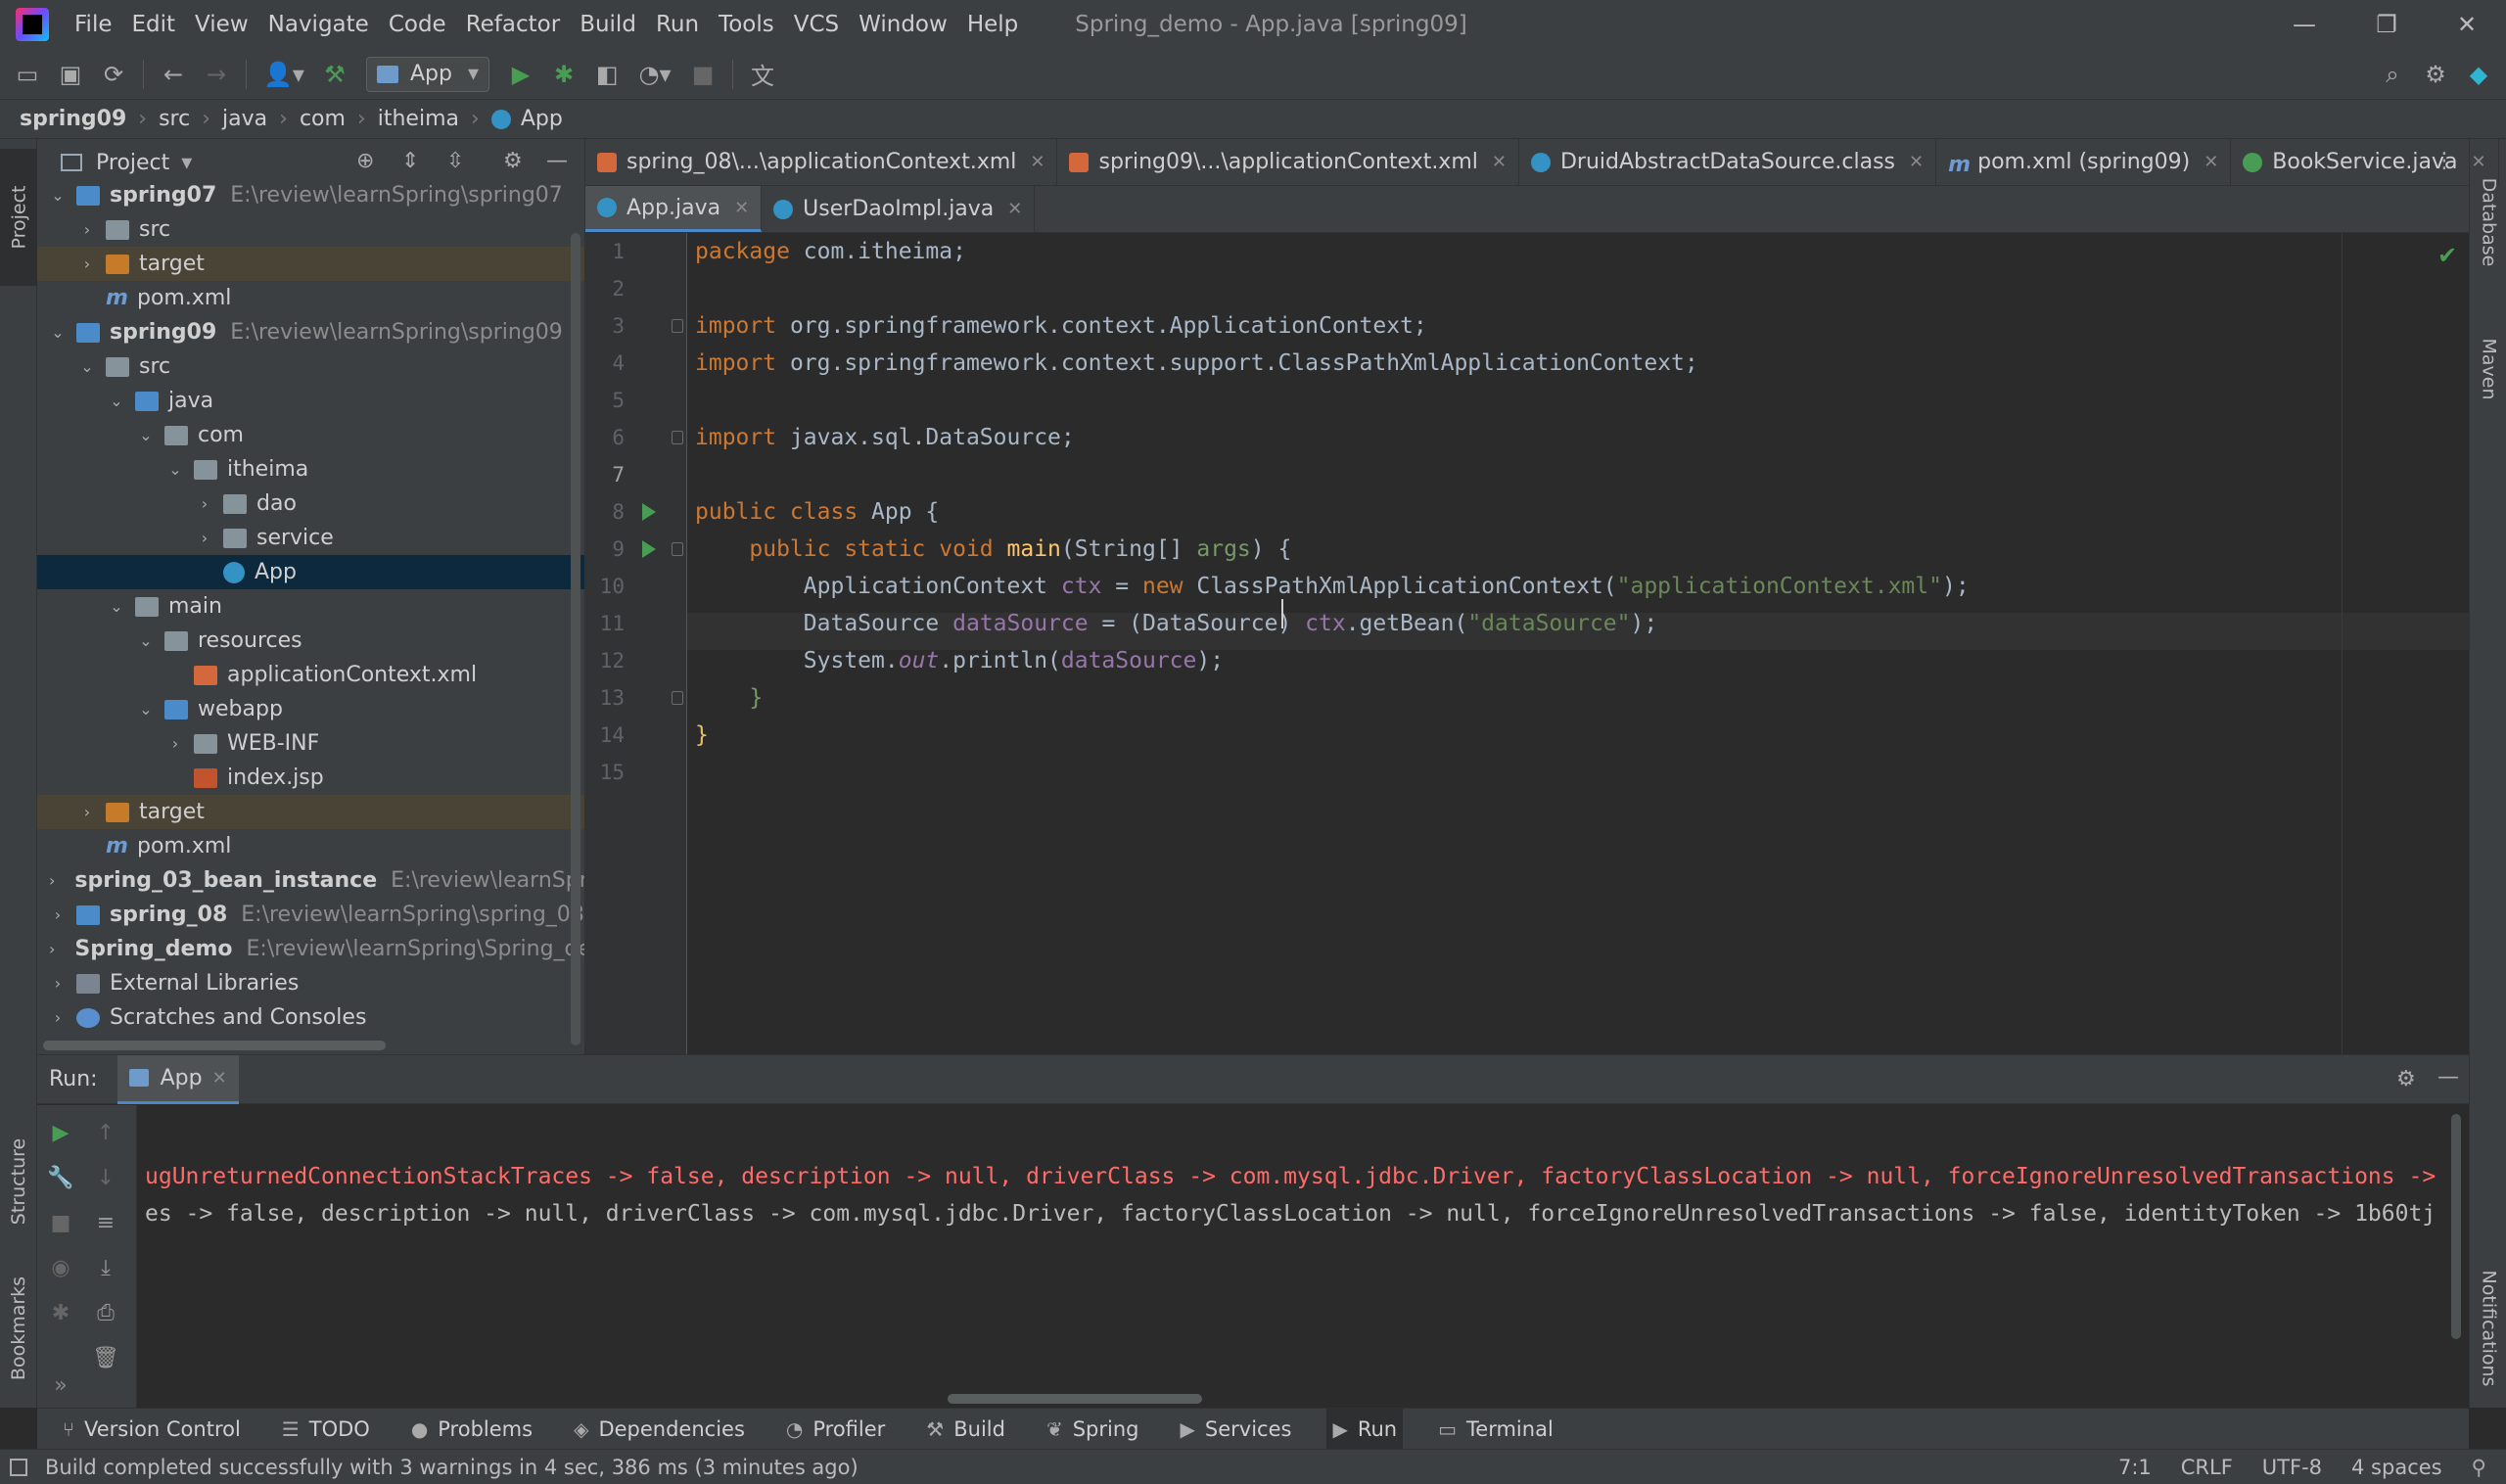 The width and height of the screenshot is (2506, 1484). Describe the element at coordinates (310, 1017) in the screenshot. I see `tree-item-scratches: › Scratches and Consoles` at that location.